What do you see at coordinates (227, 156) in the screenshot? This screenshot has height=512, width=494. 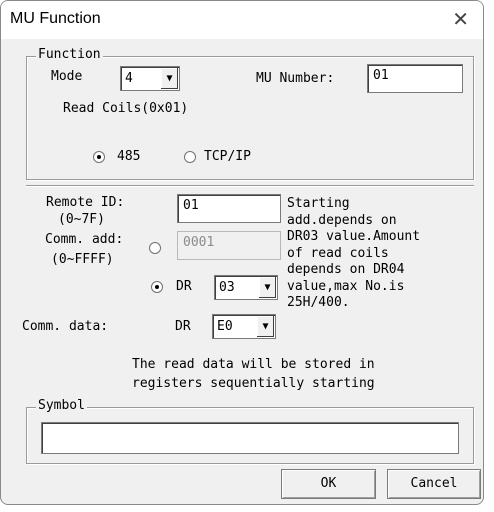 I see `radio-tcpip-label: TCP/IP` at bounding box center [227, 156].